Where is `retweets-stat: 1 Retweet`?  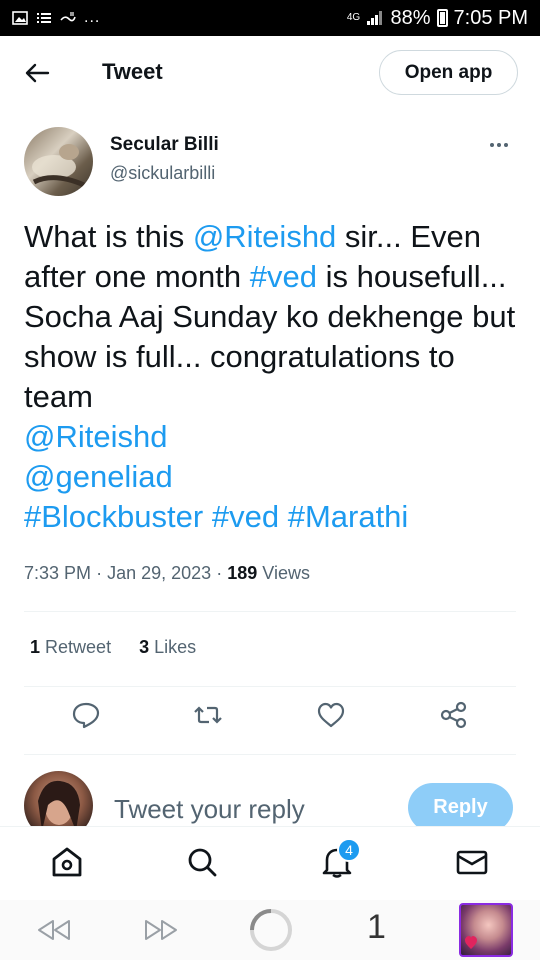 retweets-stat: 1 Retweet is located at coordinates (70, 647).